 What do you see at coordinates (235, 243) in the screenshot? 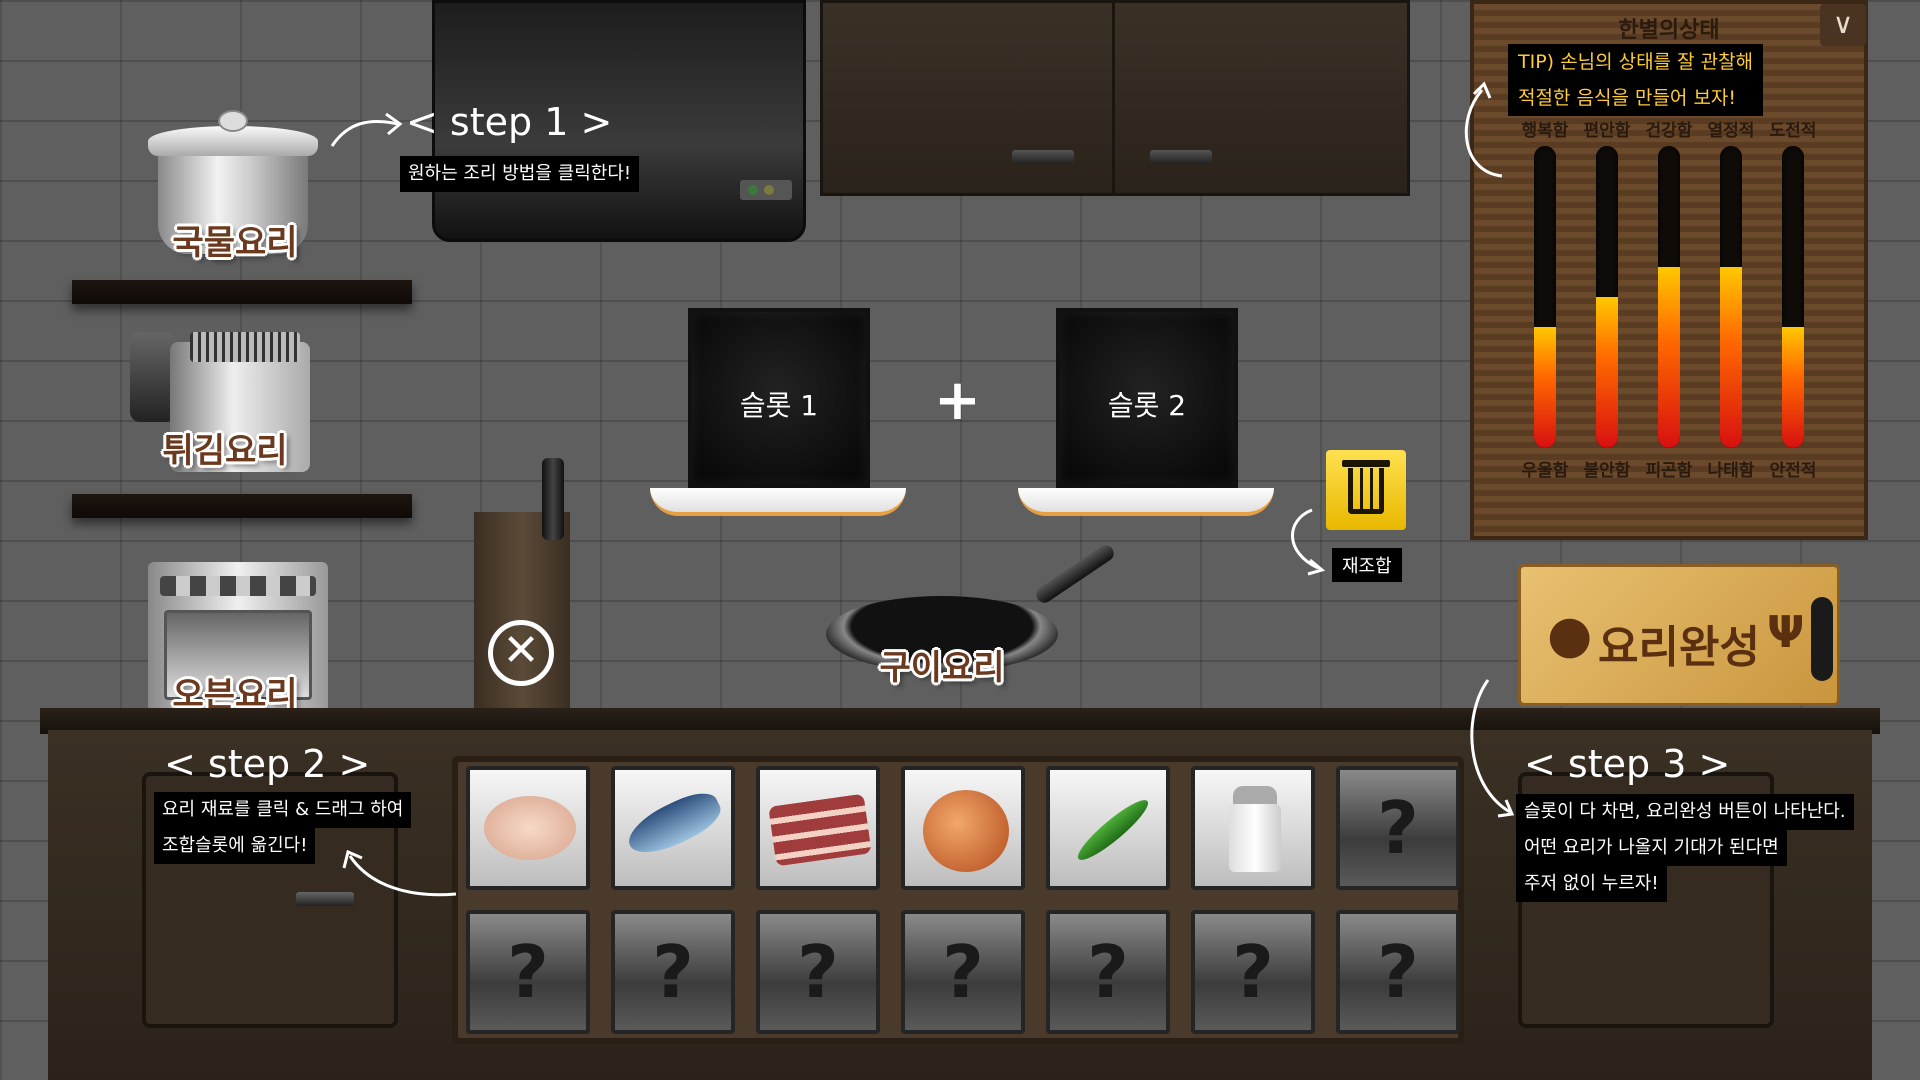
I see `soup-cooking-label: 국물요리` at bounding box center [235, 243].